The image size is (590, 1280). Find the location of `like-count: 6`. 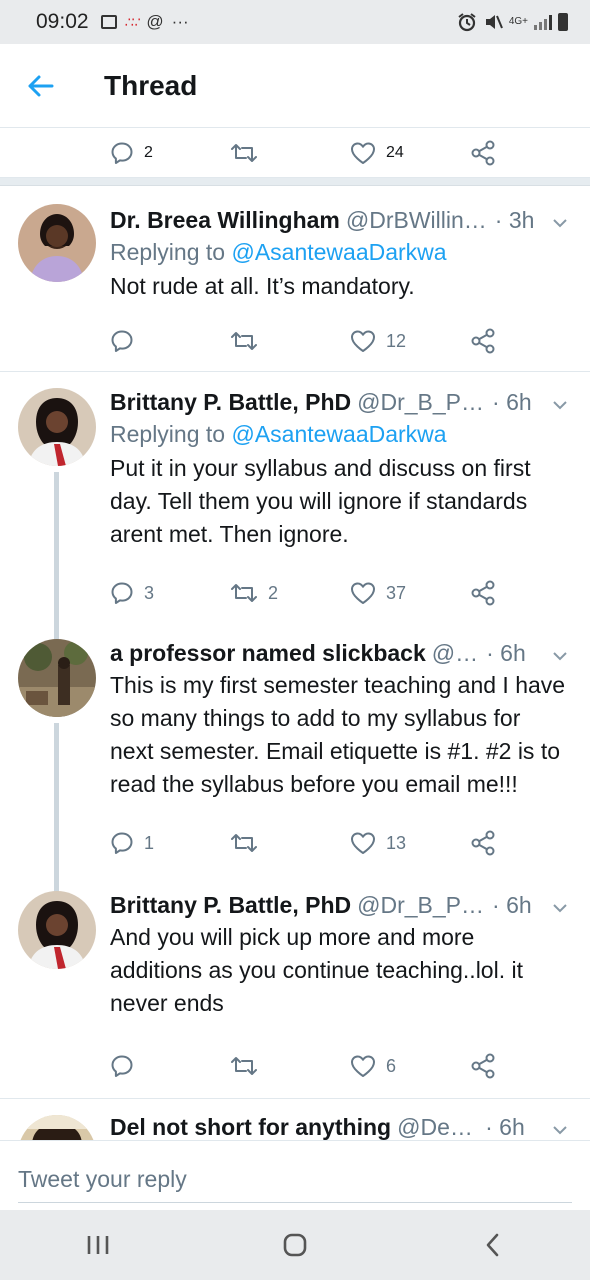

like-count: 6 is located at coordinates (391, 1065).